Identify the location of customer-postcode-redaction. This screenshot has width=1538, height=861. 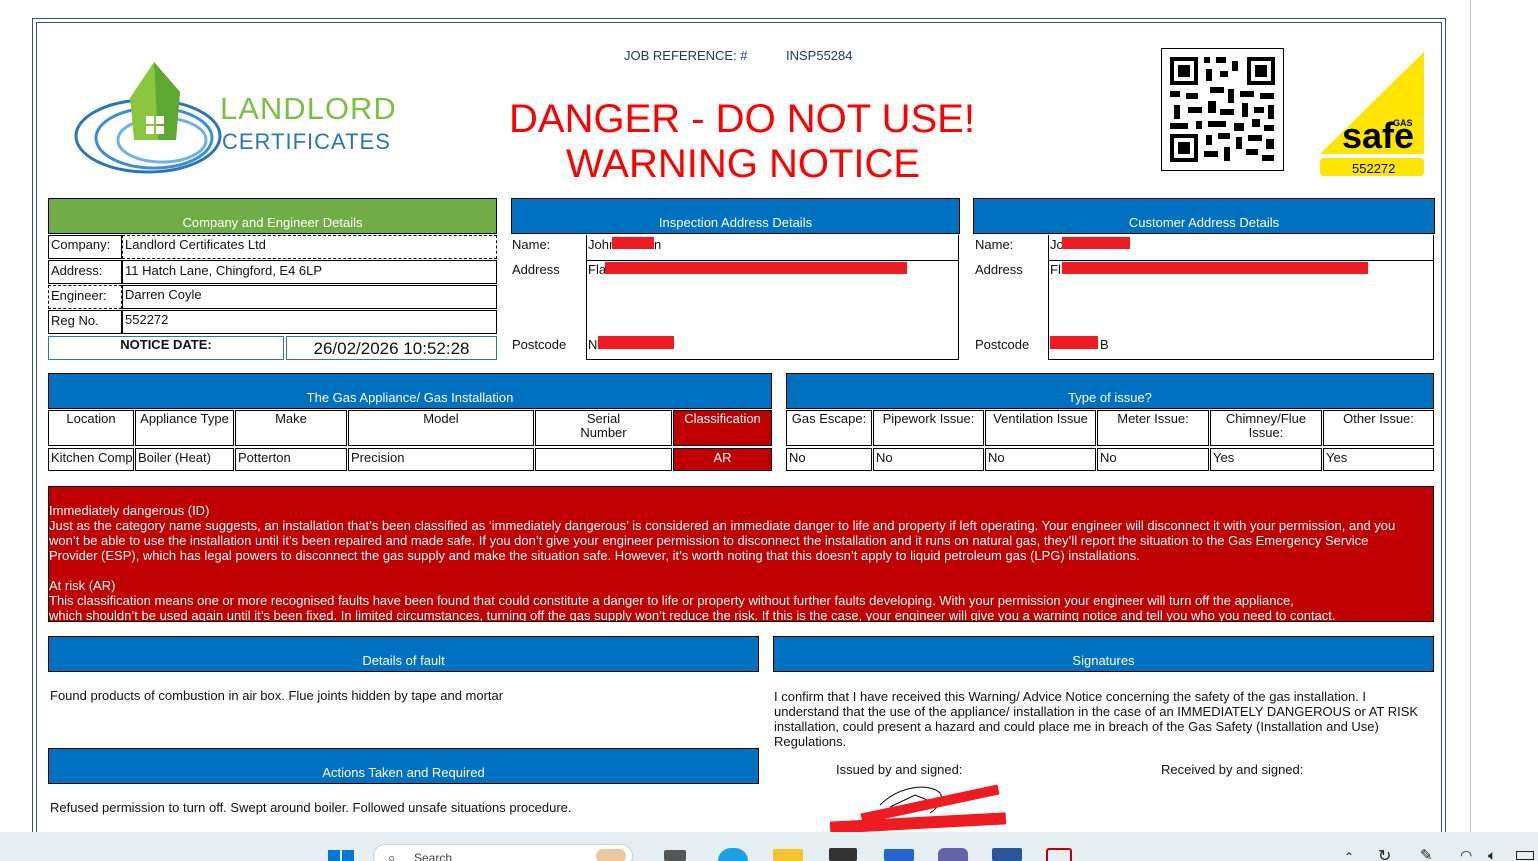
(1074, 342).